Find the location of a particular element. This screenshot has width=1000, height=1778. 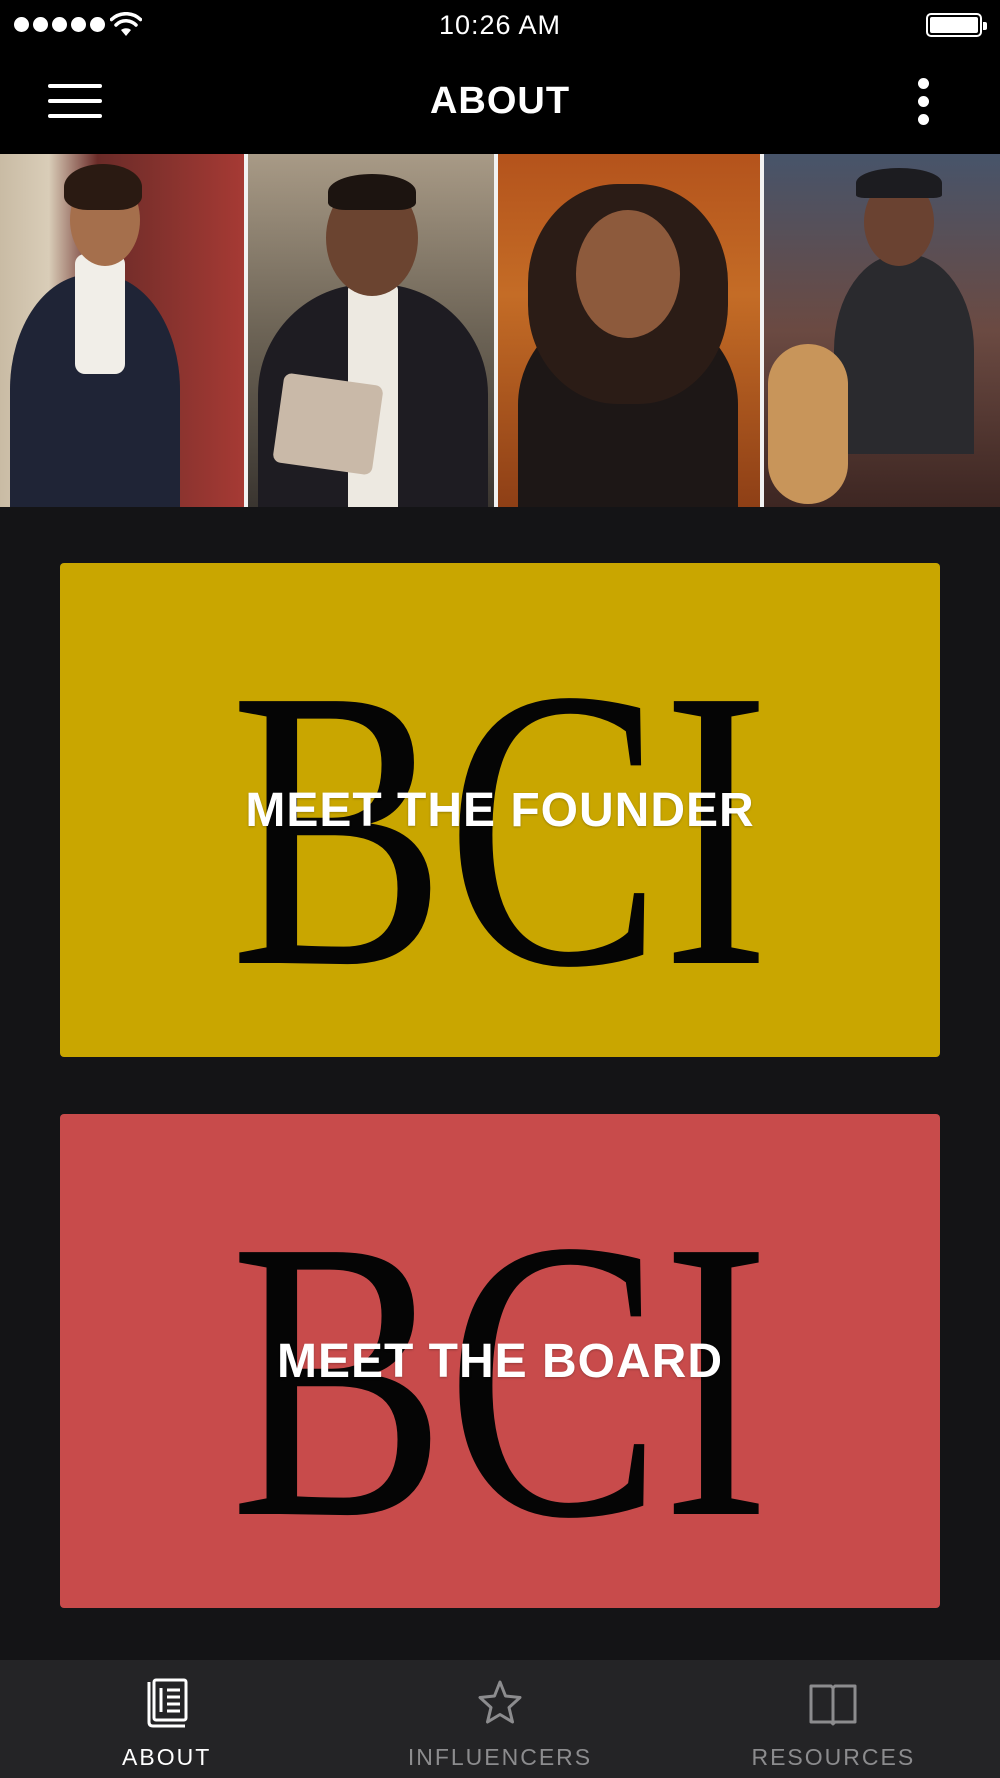

open-book-icon is located at coordinates (833, 1705).